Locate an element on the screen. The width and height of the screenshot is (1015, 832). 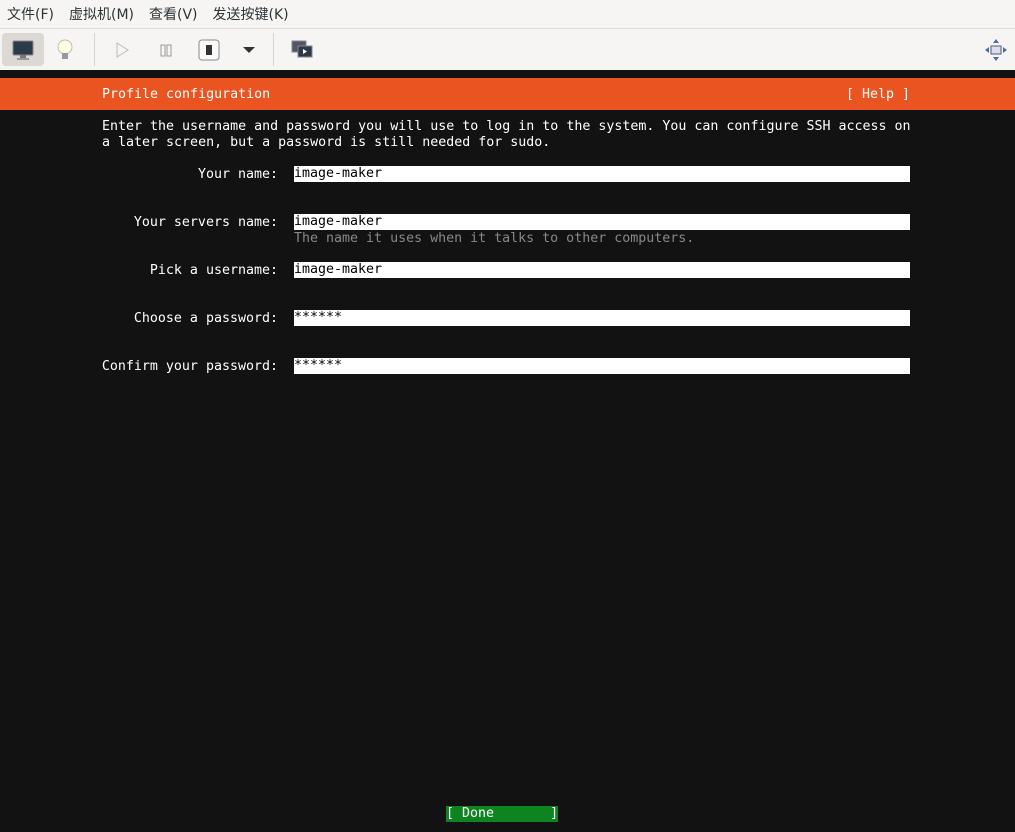
console-button is located at coordinates (23, 49).